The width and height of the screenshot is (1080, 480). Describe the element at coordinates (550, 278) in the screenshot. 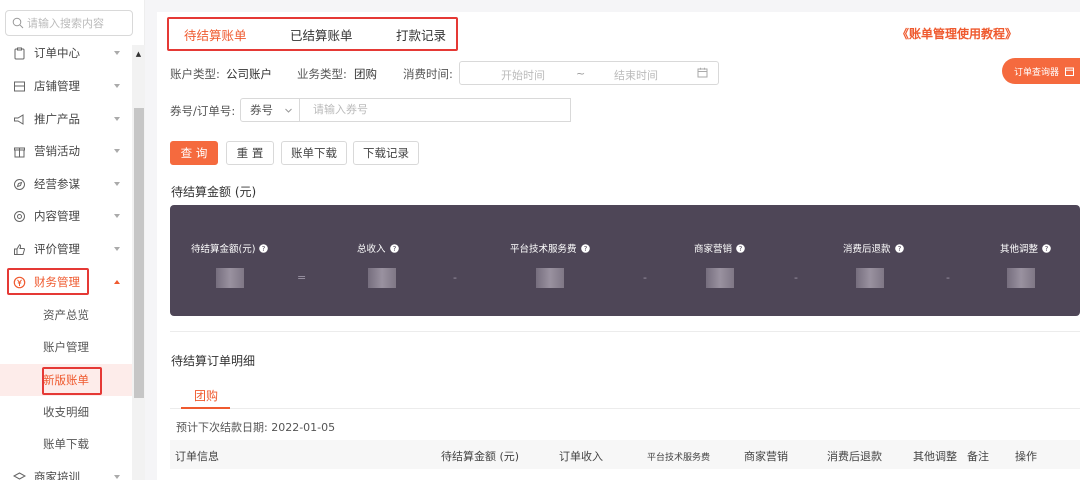

I see `summary-value-platform-fee-blurred` at that location.